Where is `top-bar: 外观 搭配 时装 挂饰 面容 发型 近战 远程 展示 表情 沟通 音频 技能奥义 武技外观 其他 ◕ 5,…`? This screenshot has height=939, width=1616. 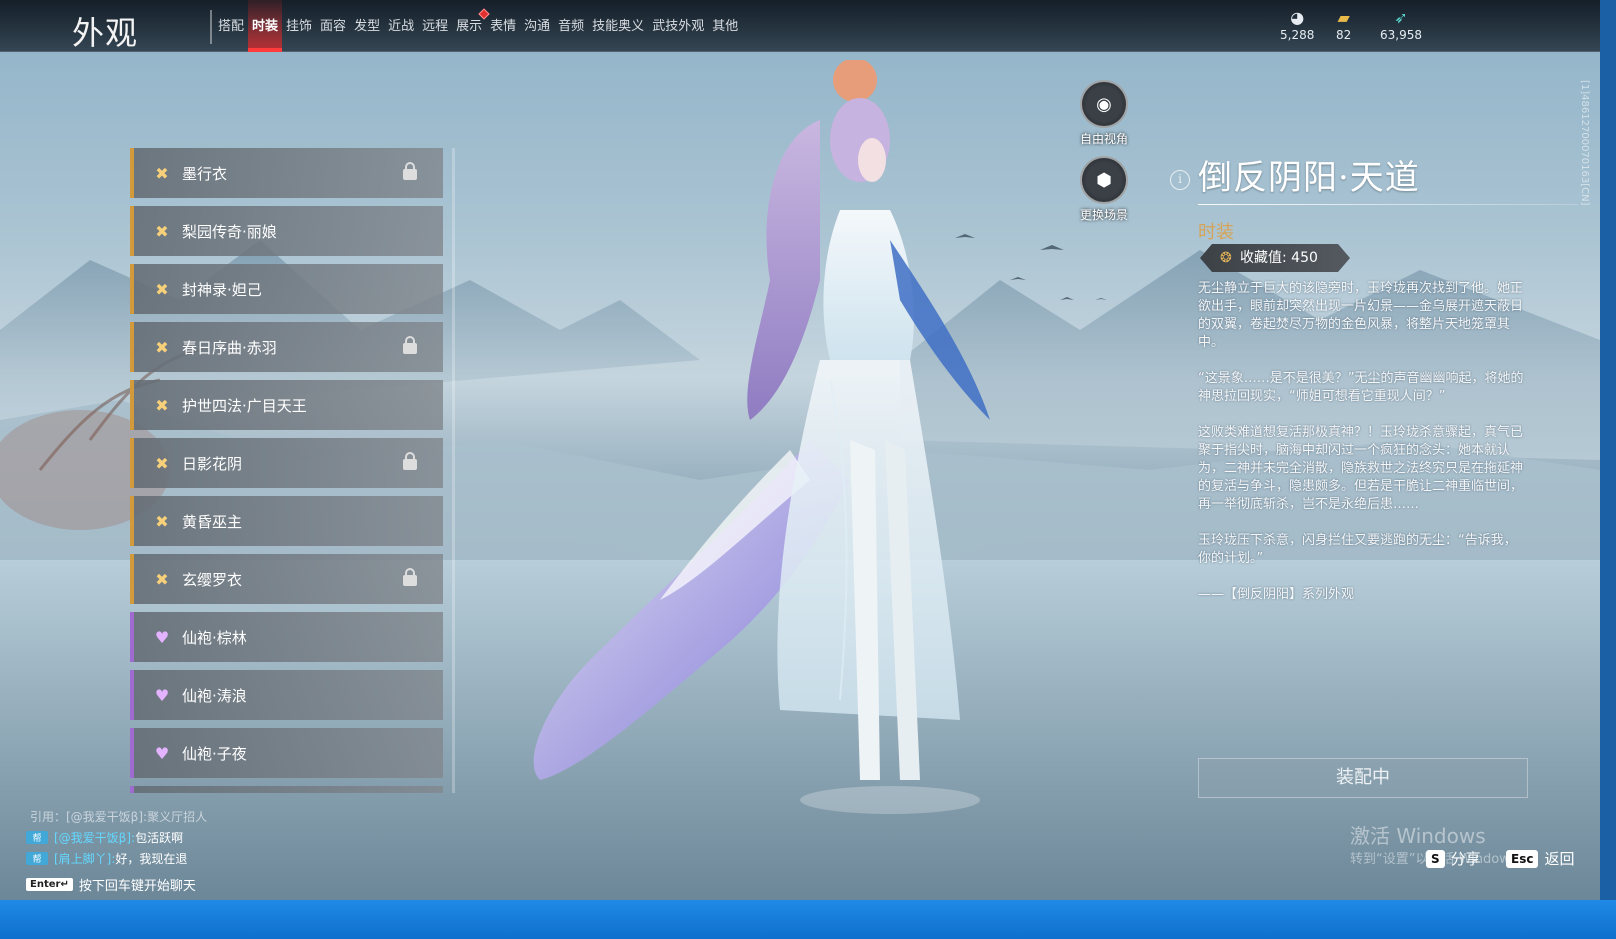
top-bar: 外观 搭配 时装 挂饰 面容 发型 近战 远程 展示 表情 沟通 音频 技能奥义 武技外观 其他 ◕ 5,… is located at coordinates (800, 26).